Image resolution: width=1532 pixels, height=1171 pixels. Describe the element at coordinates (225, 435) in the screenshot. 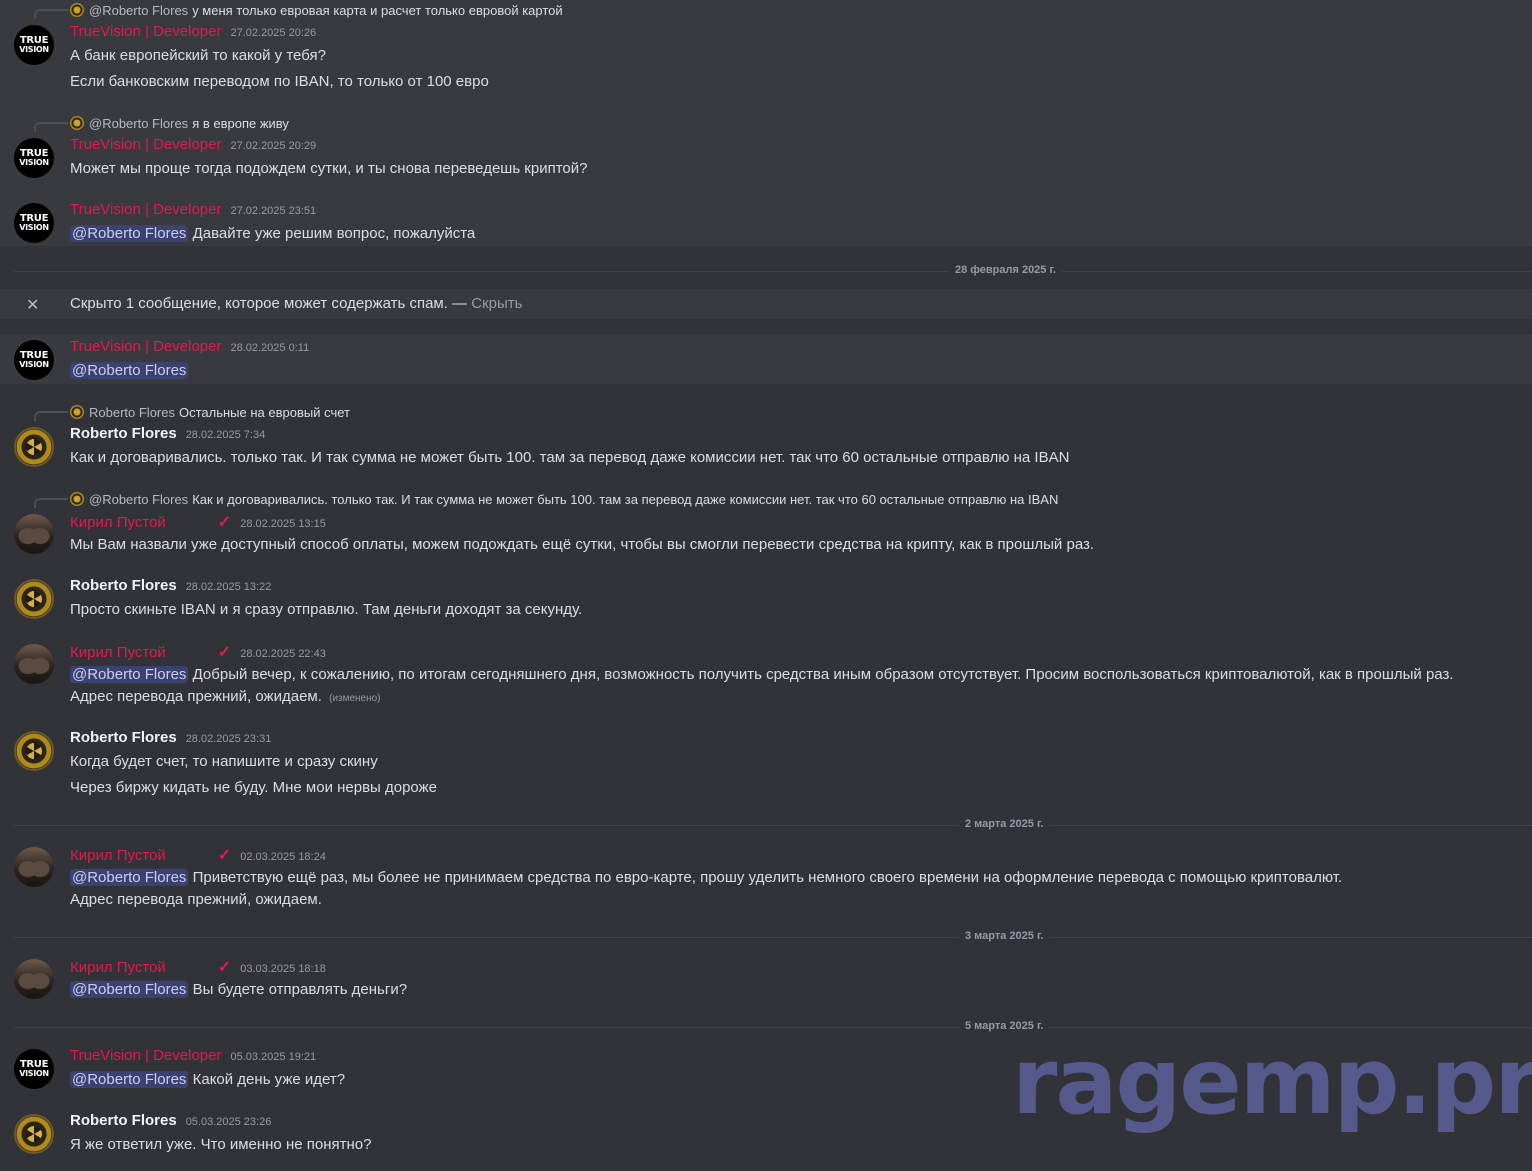

I see `timestamp: 28.02.2025 7:34` at that location.